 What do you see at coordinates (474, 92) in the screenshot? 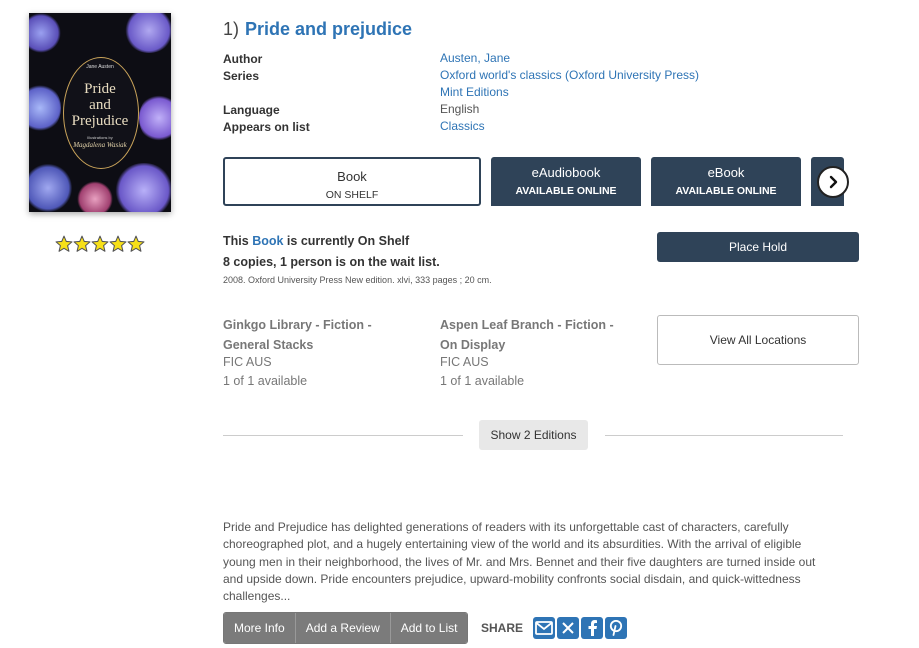
I see `series-link-mint: Mint Editions` at bounding box center [474, 92].